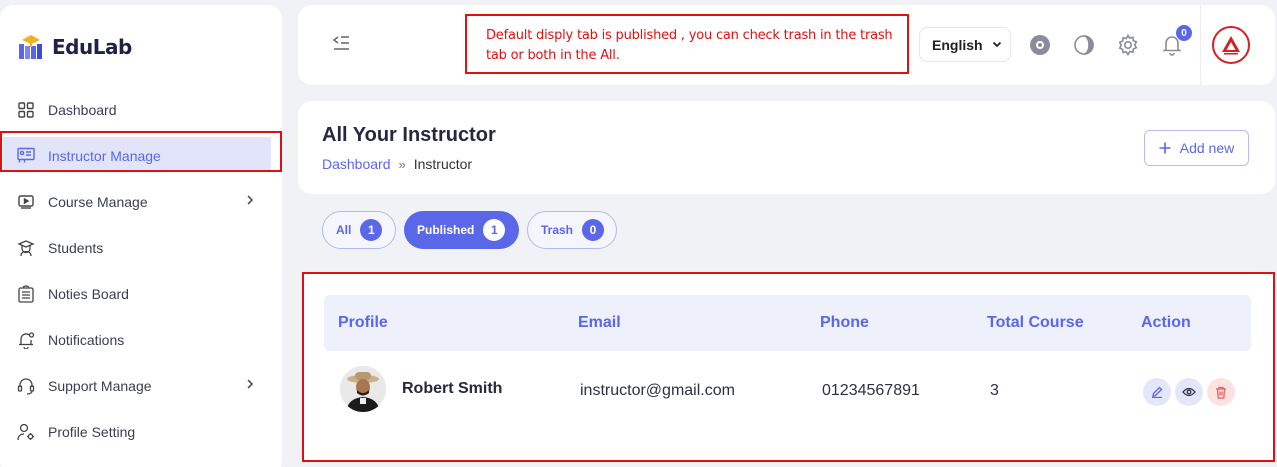 This screenshot has width=1277, height=467. I want to click on tab-all: All 1, so click(359, 230).